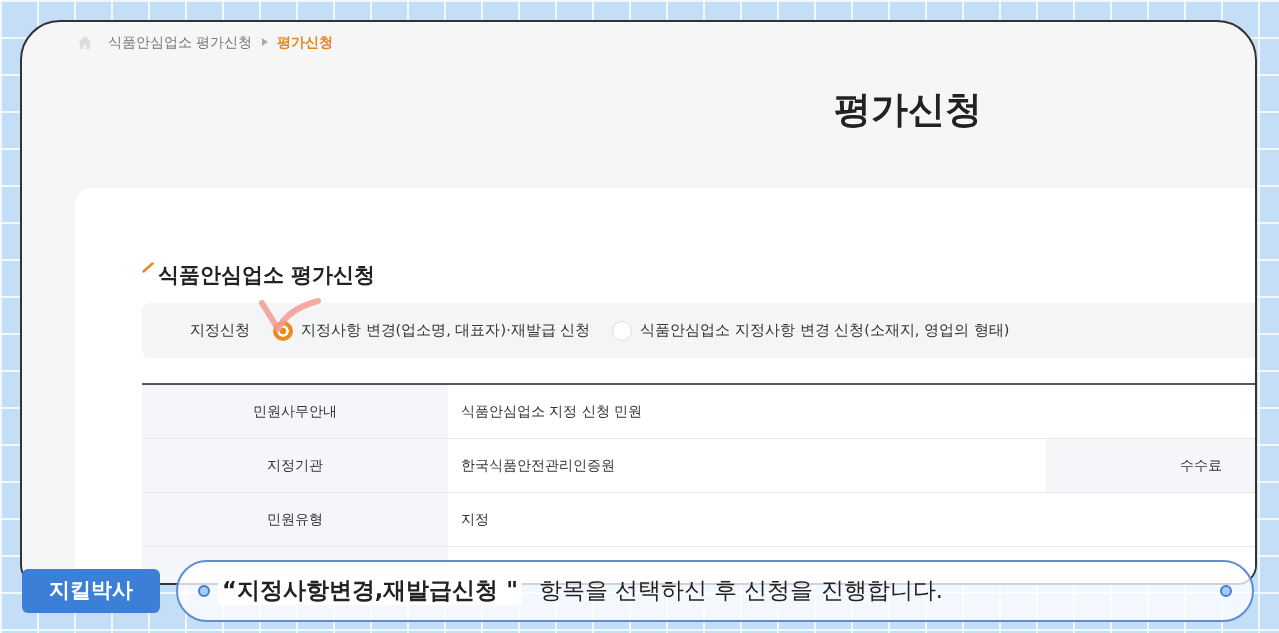 The height and width of the screenshot is (633, 1279). I want to click on section-title: 식품안심업소 평가신청, so click(267, 275).